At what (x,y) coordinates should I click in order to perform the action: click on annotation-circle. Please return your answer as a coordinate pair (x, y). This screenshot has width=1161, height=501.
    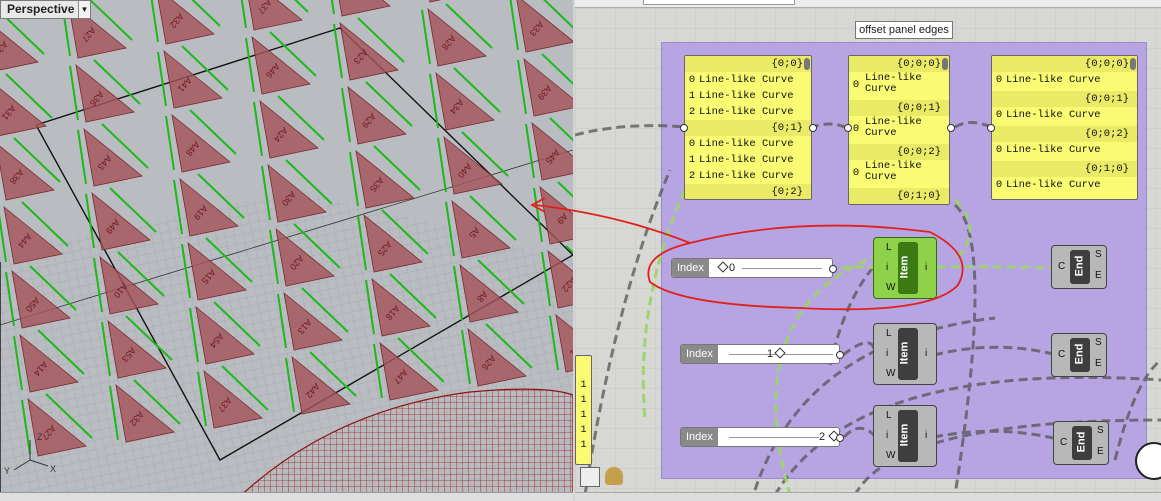
    Looking at the image, I should click on (805, 267).